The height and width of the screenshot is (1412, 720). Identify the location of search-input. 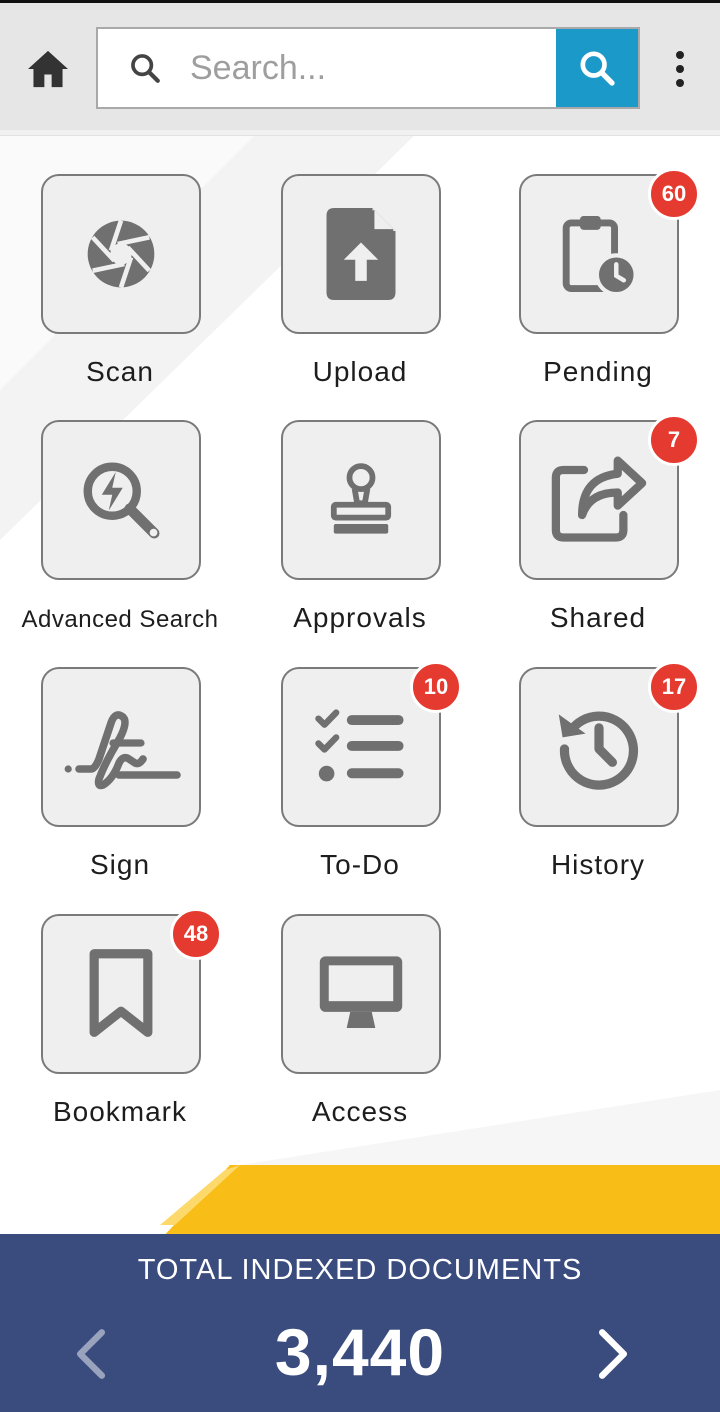
(370, 68).